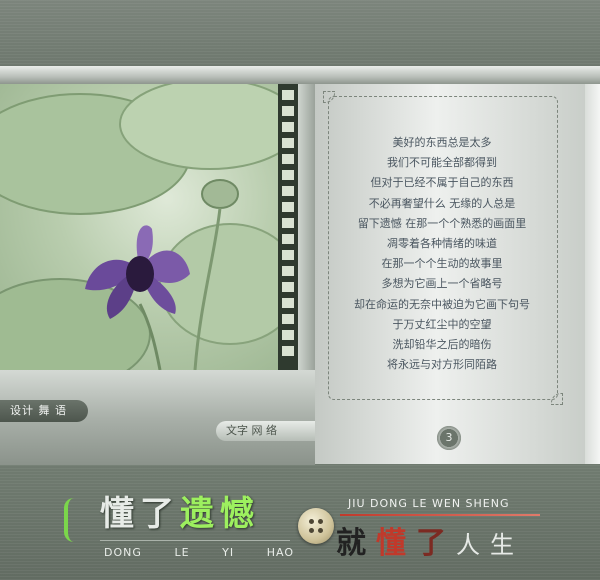 The width and height of the screenshot is (600, 580). Describe the element at coordinates (507, 545) in the screenshot. I see `subtitle-char: 生` at that location.